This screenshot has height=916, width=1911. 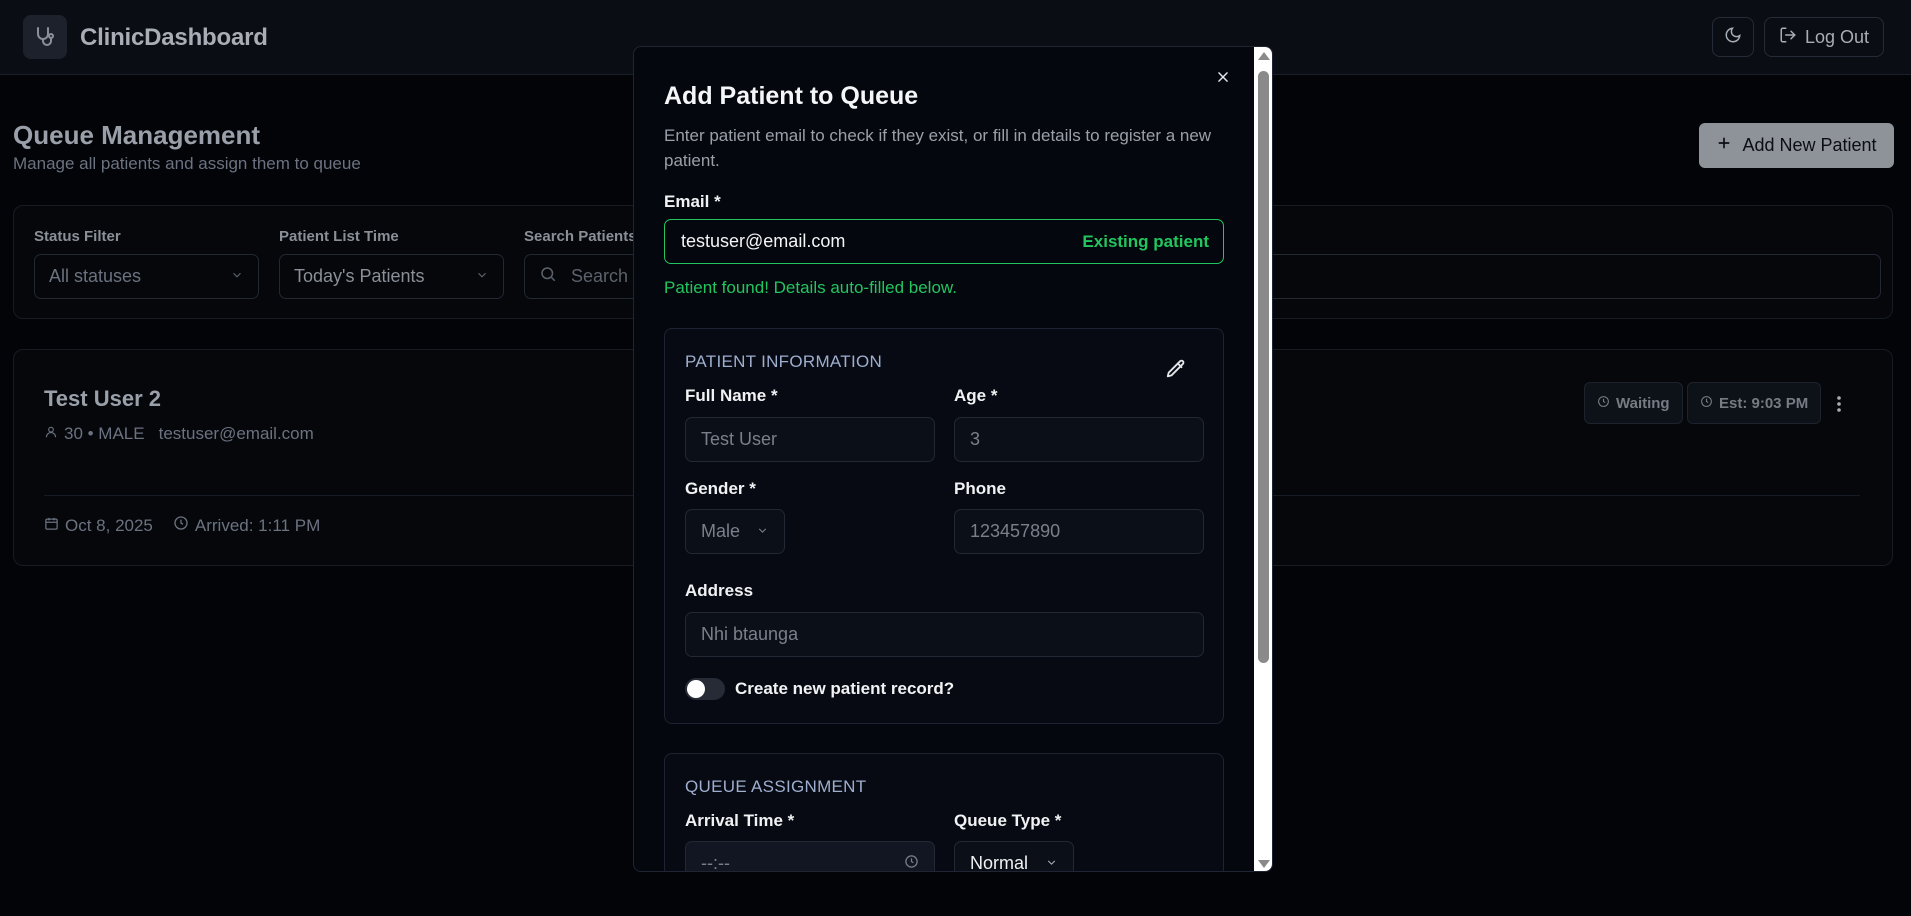 I want to click on search-placeholder: Search, so click(x=600, y=276).